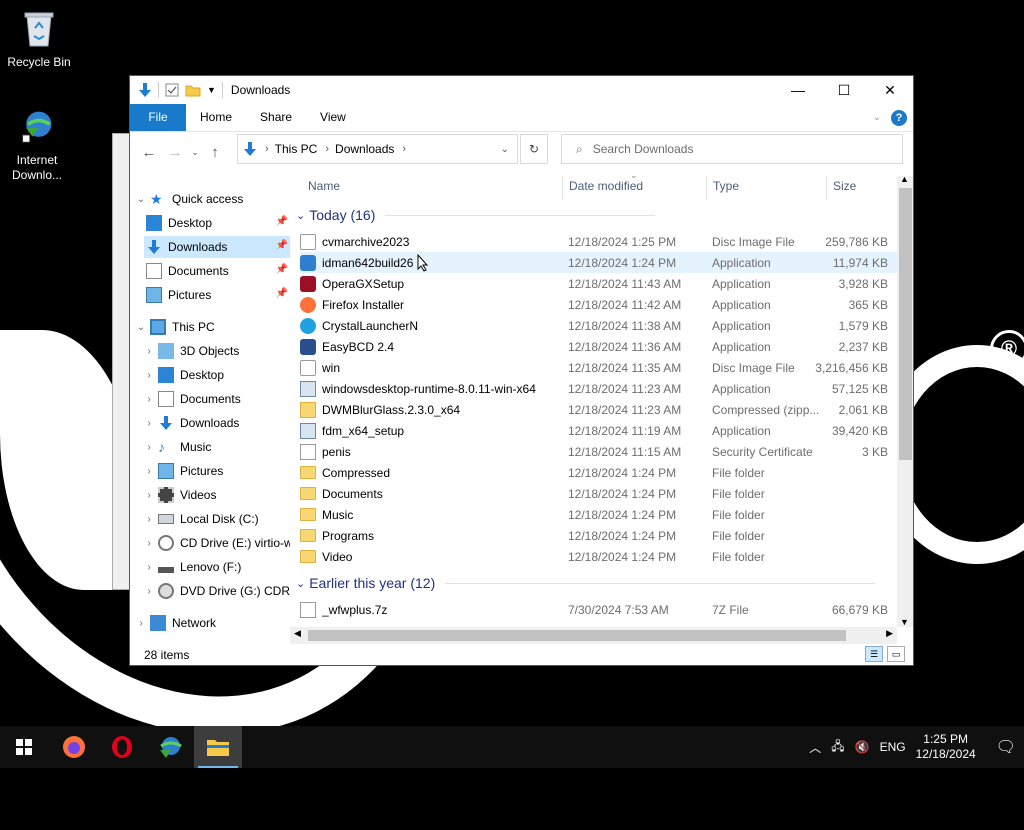 This screenshot has width=1024, height=830. Describe the element at coordinates (216, 591) in the screenshot. I see `nav-pc-dvd-drive: › DVD Drive (G:) CDR(` at that location.